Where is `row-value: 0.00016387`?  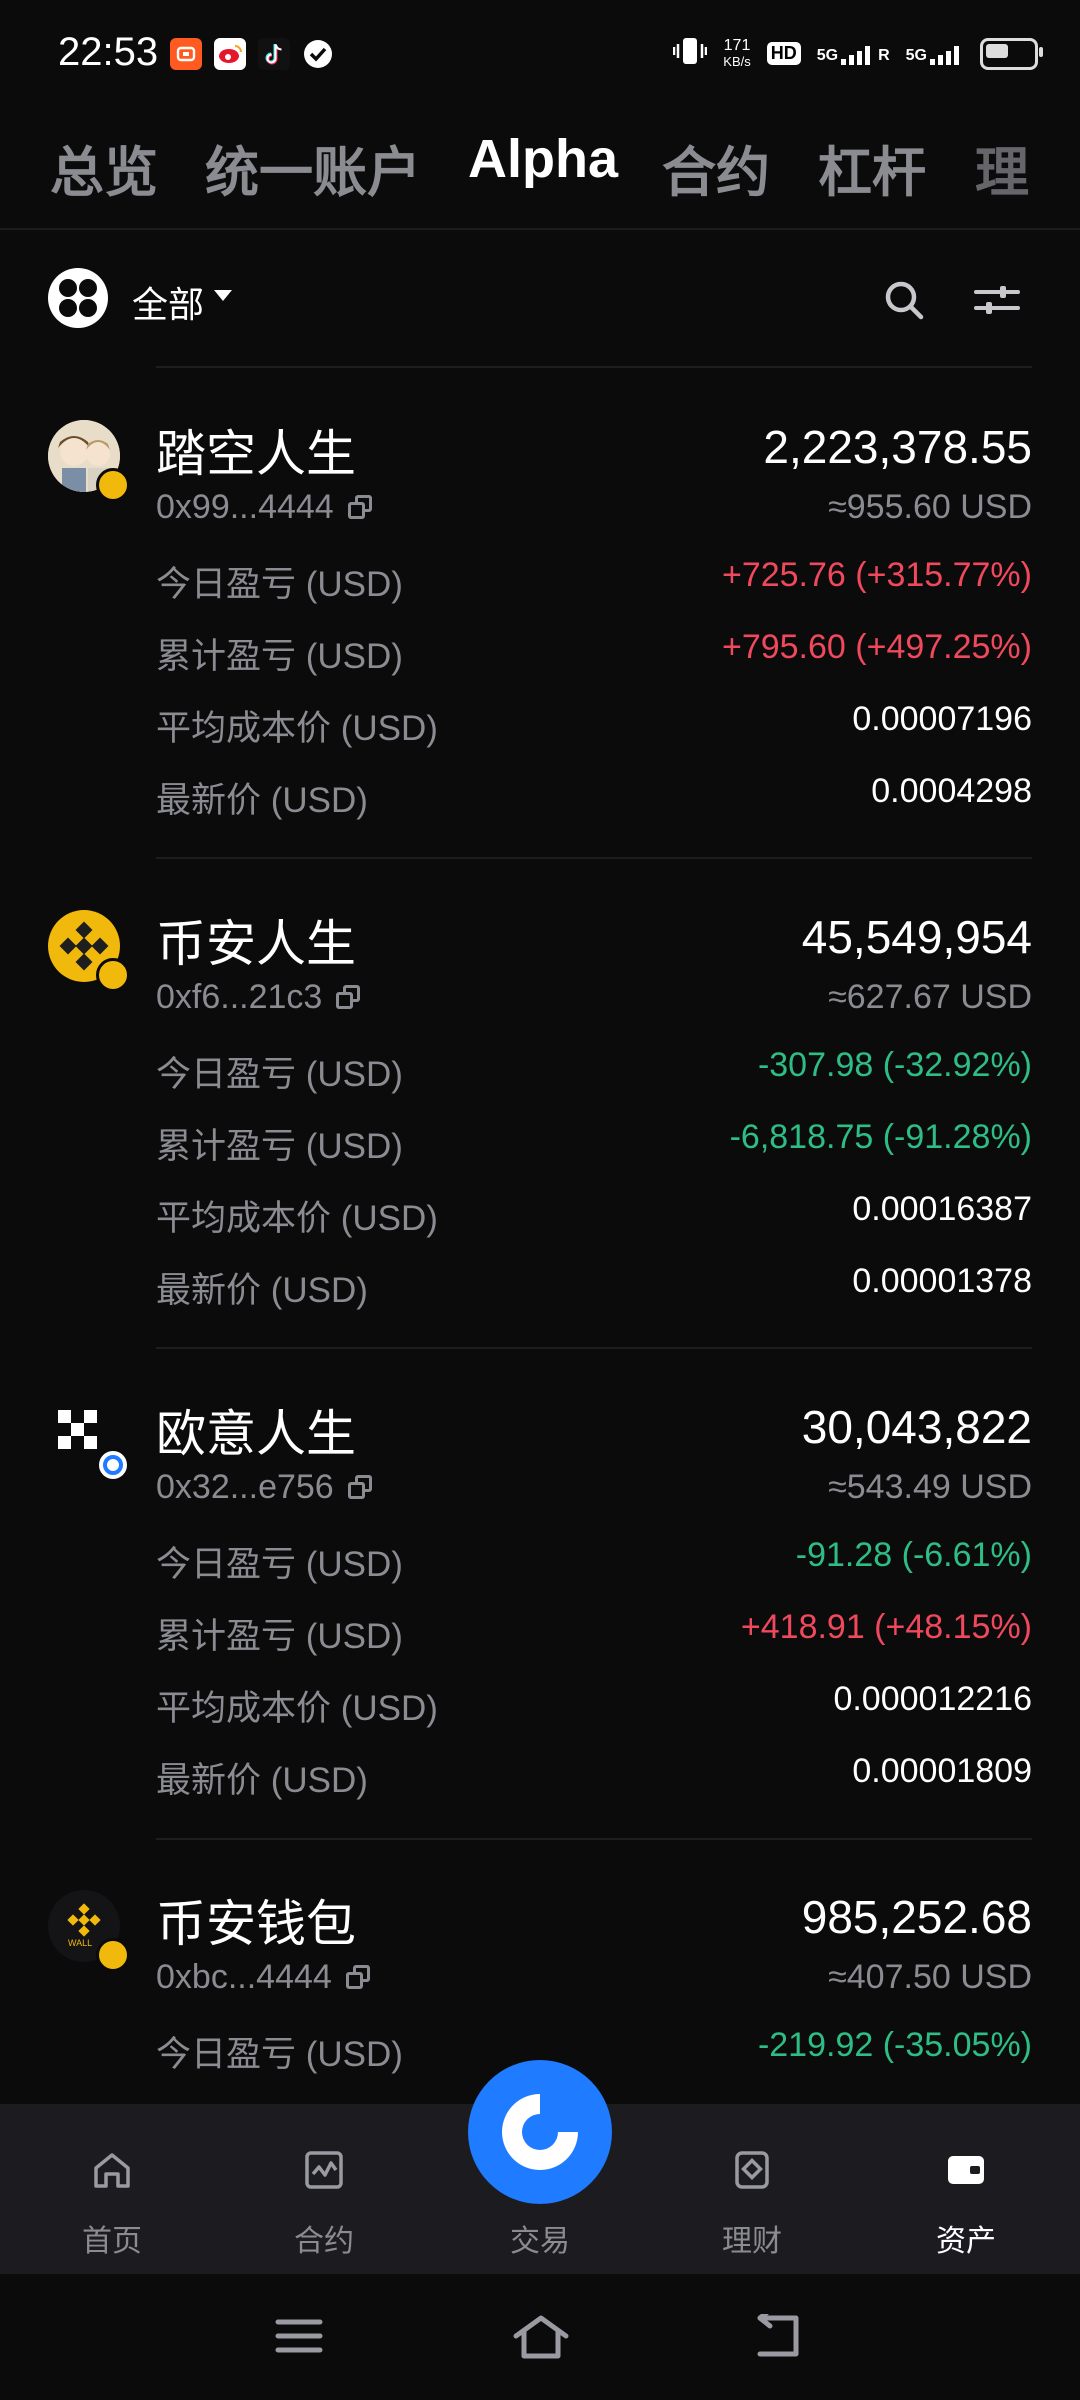 row-value: 0.00016387 is located at coordinates (942, 1209).